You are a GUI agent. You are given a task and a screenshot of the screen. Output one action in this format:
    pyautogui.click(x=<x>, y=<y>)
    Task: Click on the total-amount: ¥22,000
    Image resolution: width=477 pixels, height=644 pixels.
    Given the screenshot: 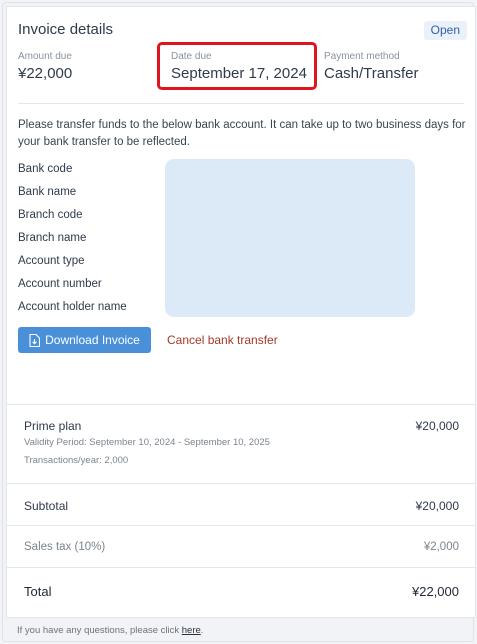 What is the action you would take?
    pyautogui.click(x=435, y=591)
    